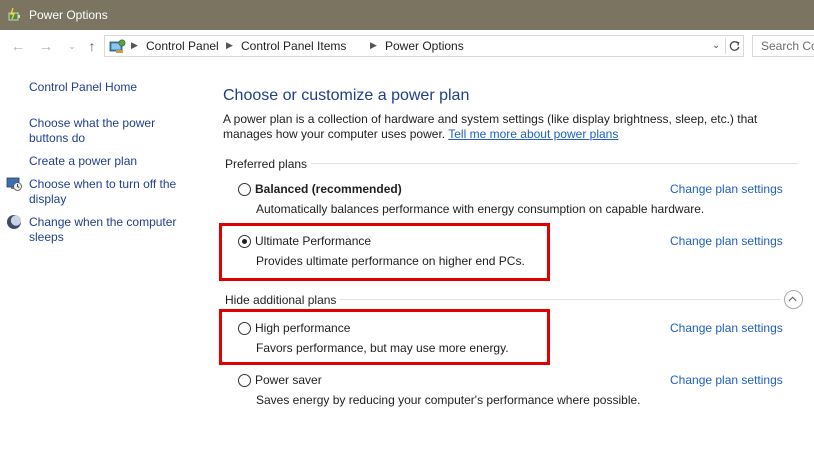 Image resolution: width=814 pixels, height=458 pixels. What do you see at coordinates (407, 15) in the screenshot?
I see `title-bar: Power Options` at bounding box center [407, 15].